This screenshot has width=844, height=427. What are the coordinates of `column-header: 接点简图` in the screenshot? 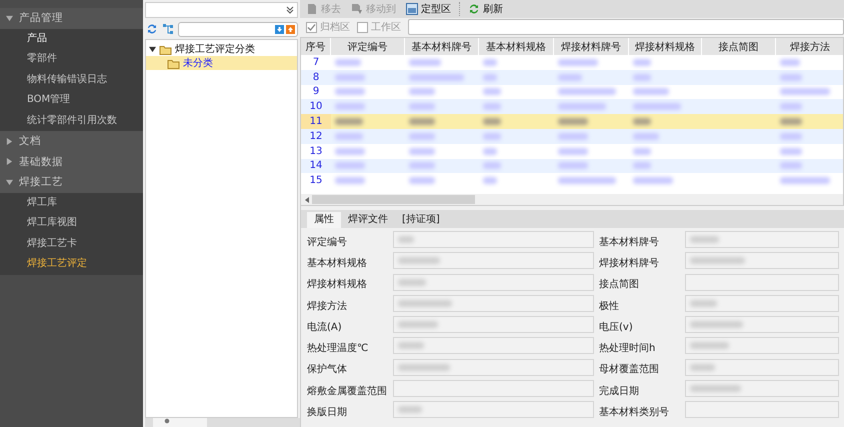 It's located at (739, 46).